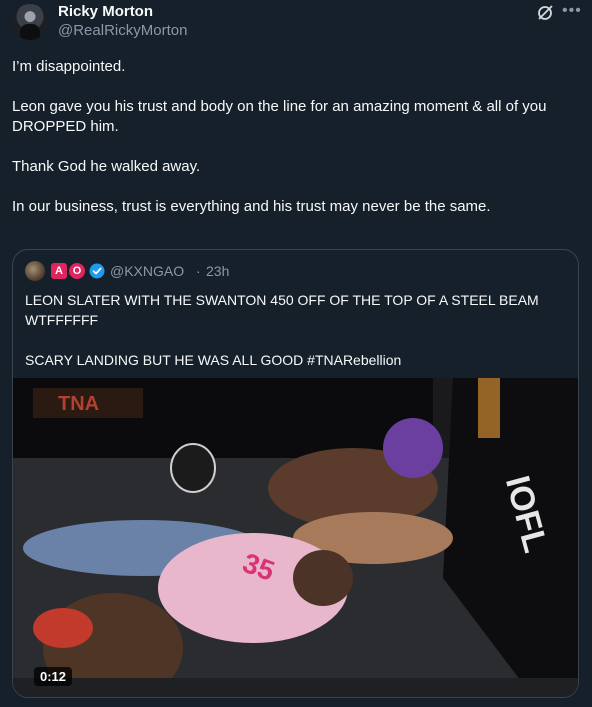 This screenshot has height=707, width=592. What do you see at coordinates (35, 271) in the screenshot?
I see `quoted-avatar` at bounding box center [35, 271].